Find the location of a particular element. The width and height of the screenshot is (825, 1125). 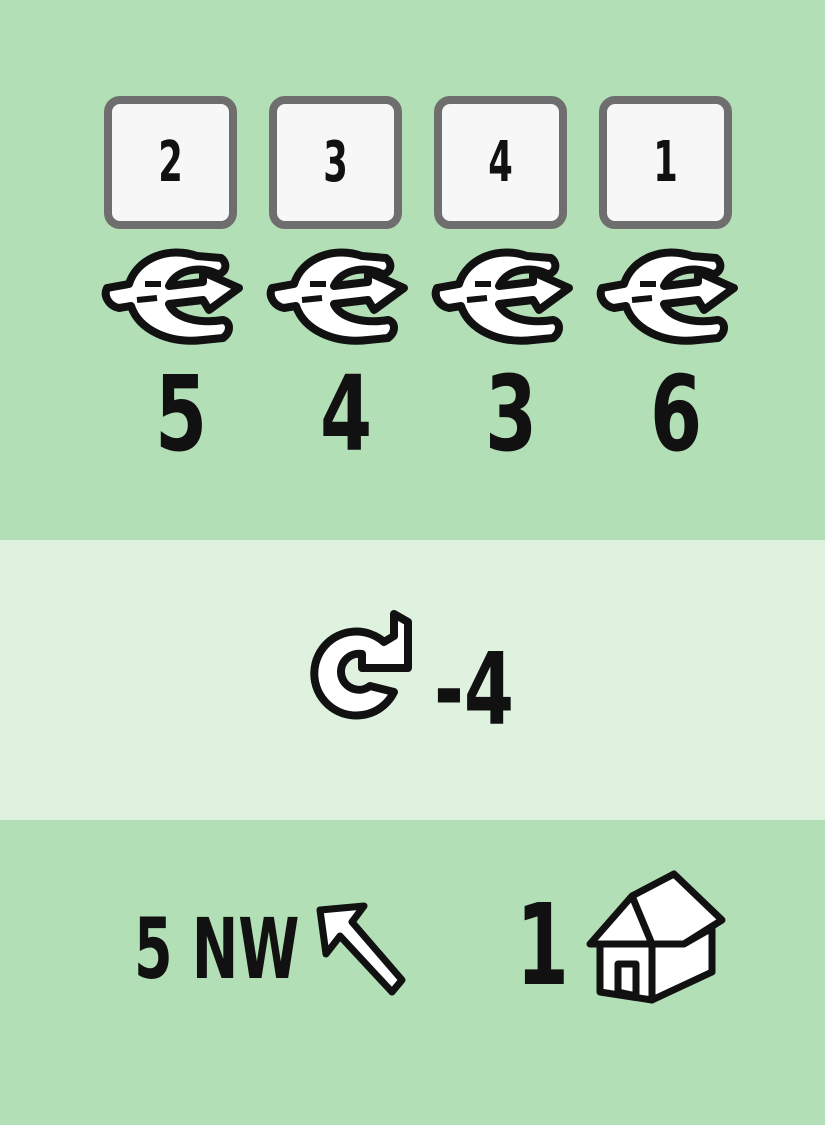

cost-value: 6 is located at coordinates (676, 414).